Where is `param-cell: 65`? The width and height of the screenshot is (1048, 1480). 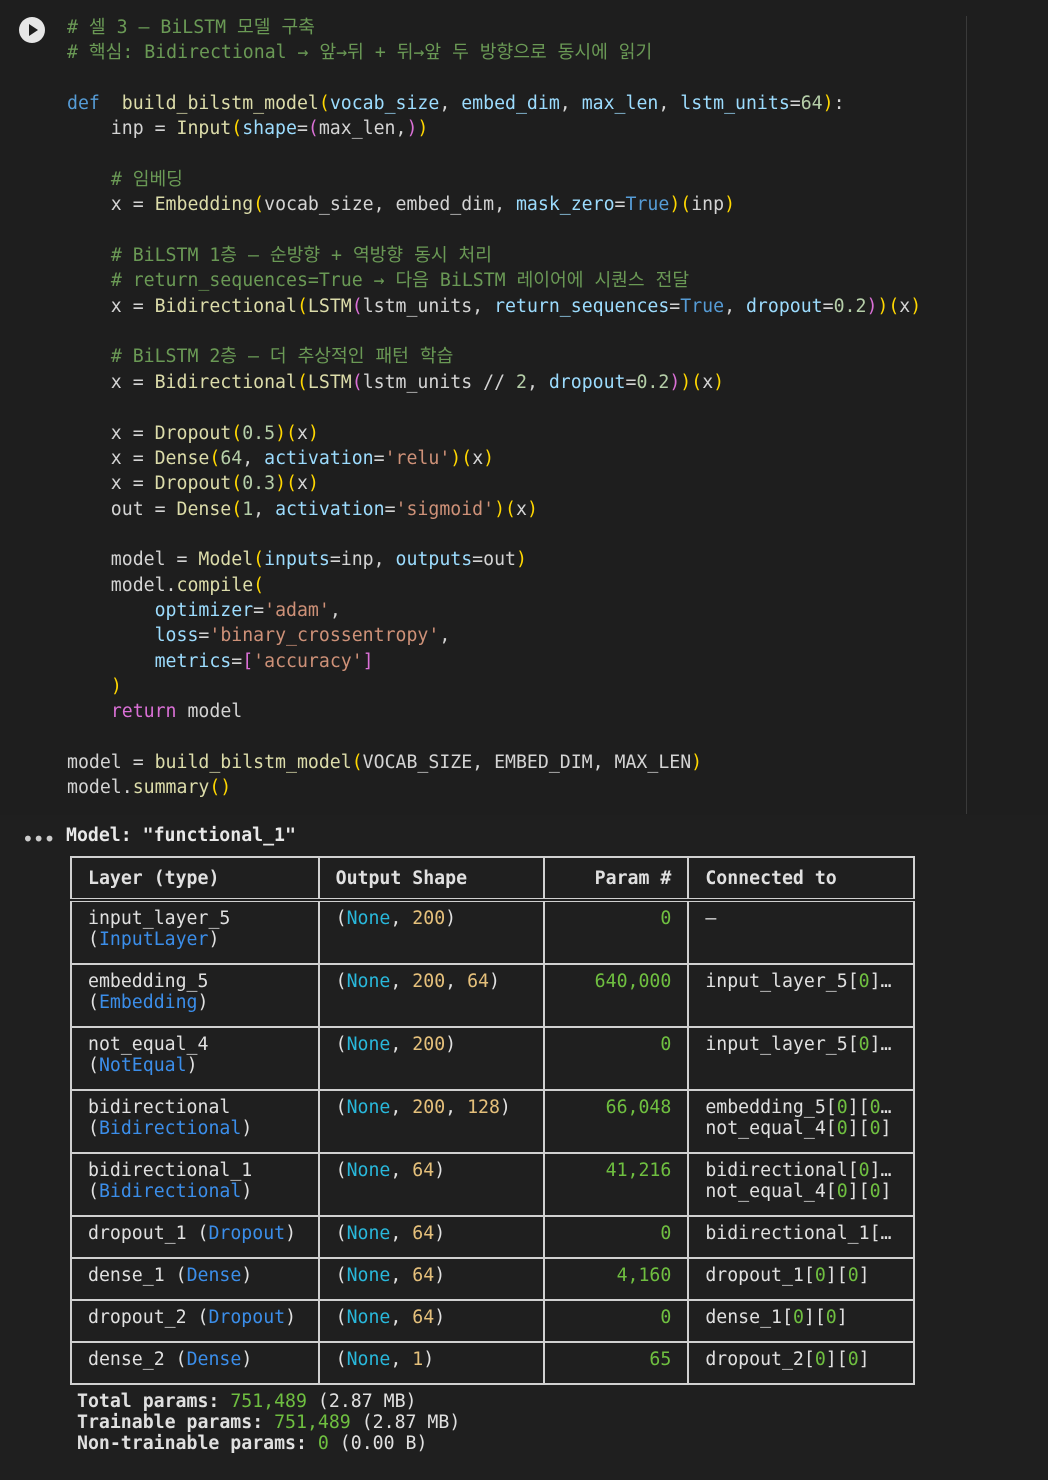
param-cell: 65 is located at coordinates (616, 1363).